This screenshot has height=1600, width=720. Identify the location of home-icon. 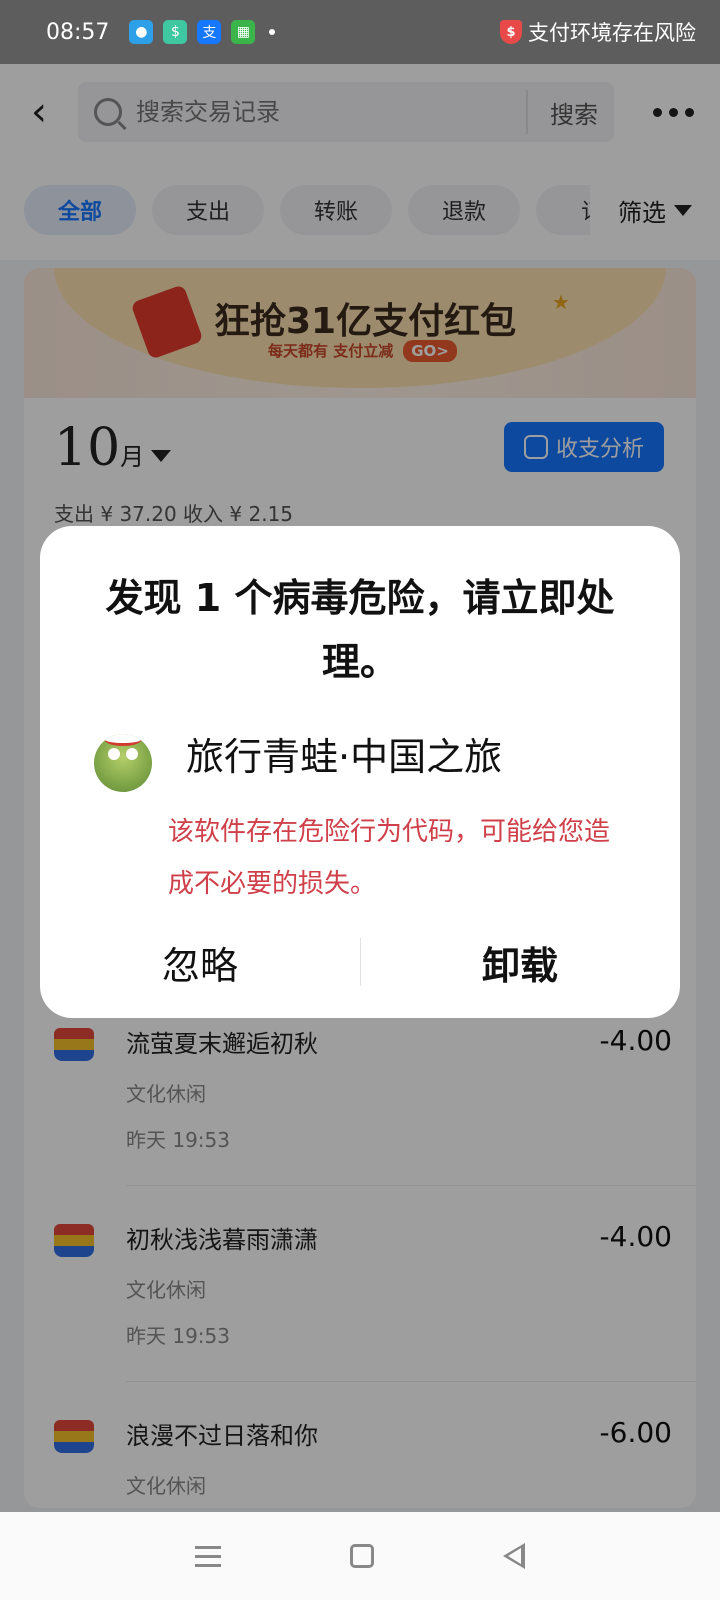
(361, 1556).